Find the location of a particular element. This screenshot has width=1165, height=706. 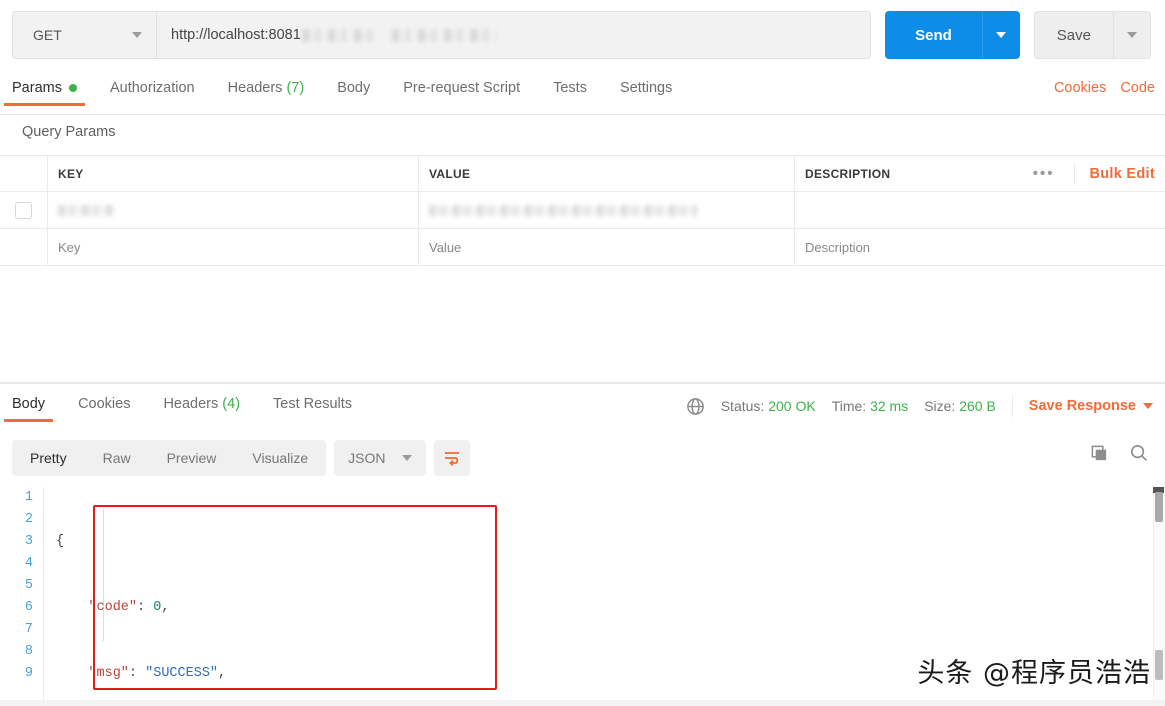

tab-pre-request-script: Pre-request Script is located at coordinates (461, 91).